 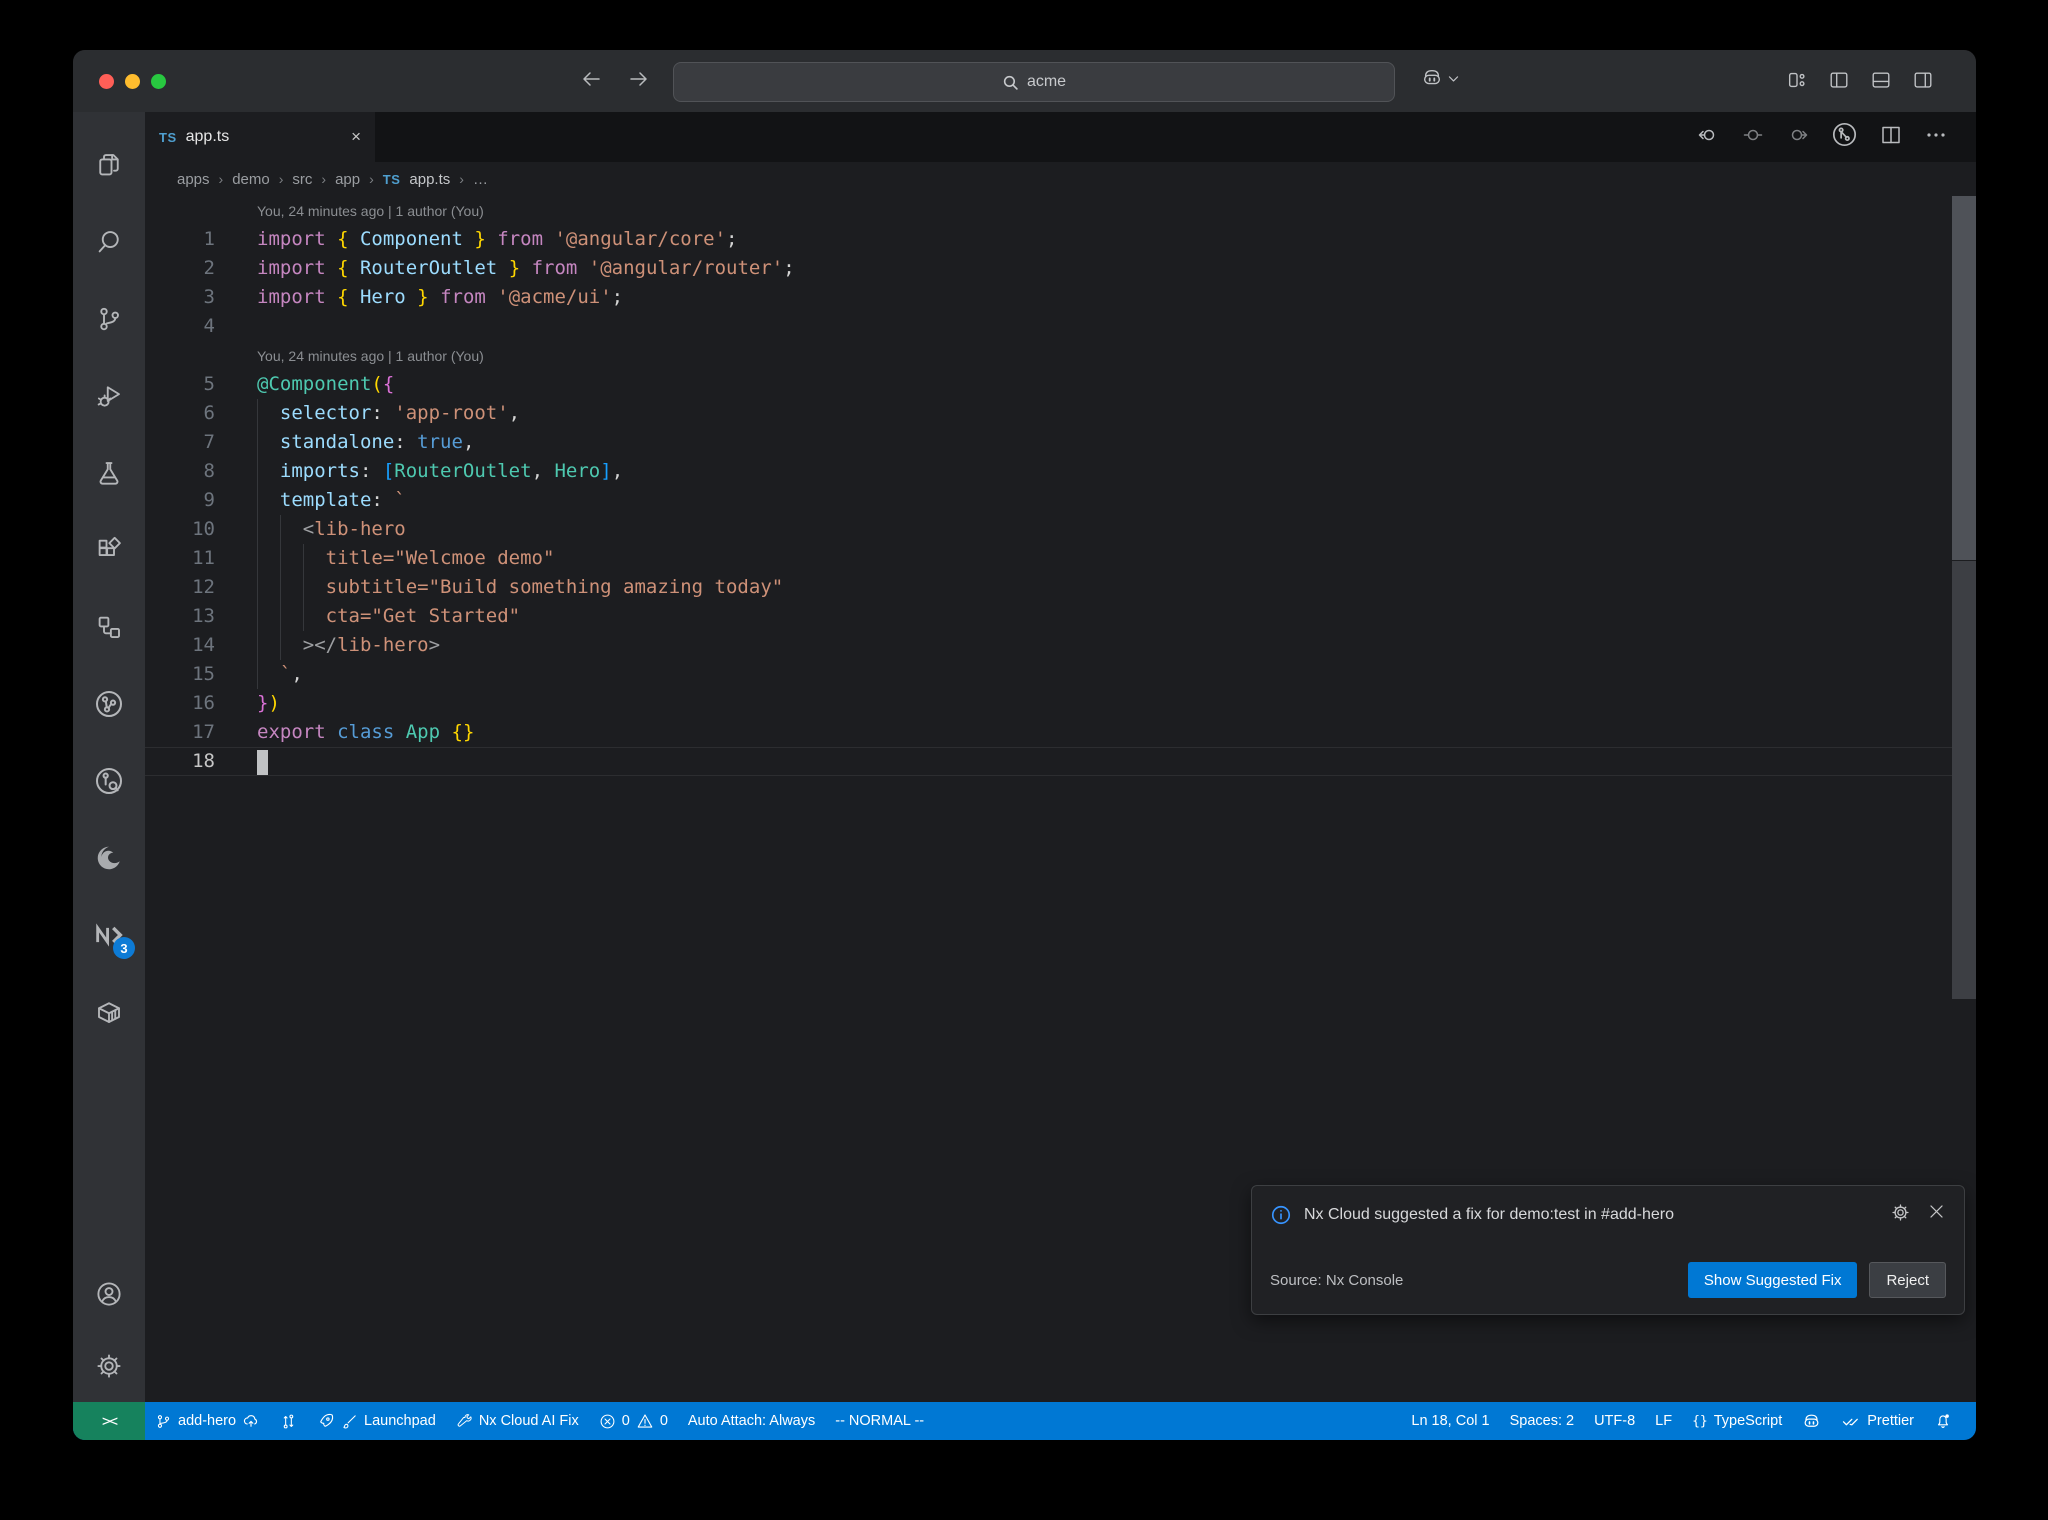 I want to click on zoom-window-button, so click(x=158, y=81).